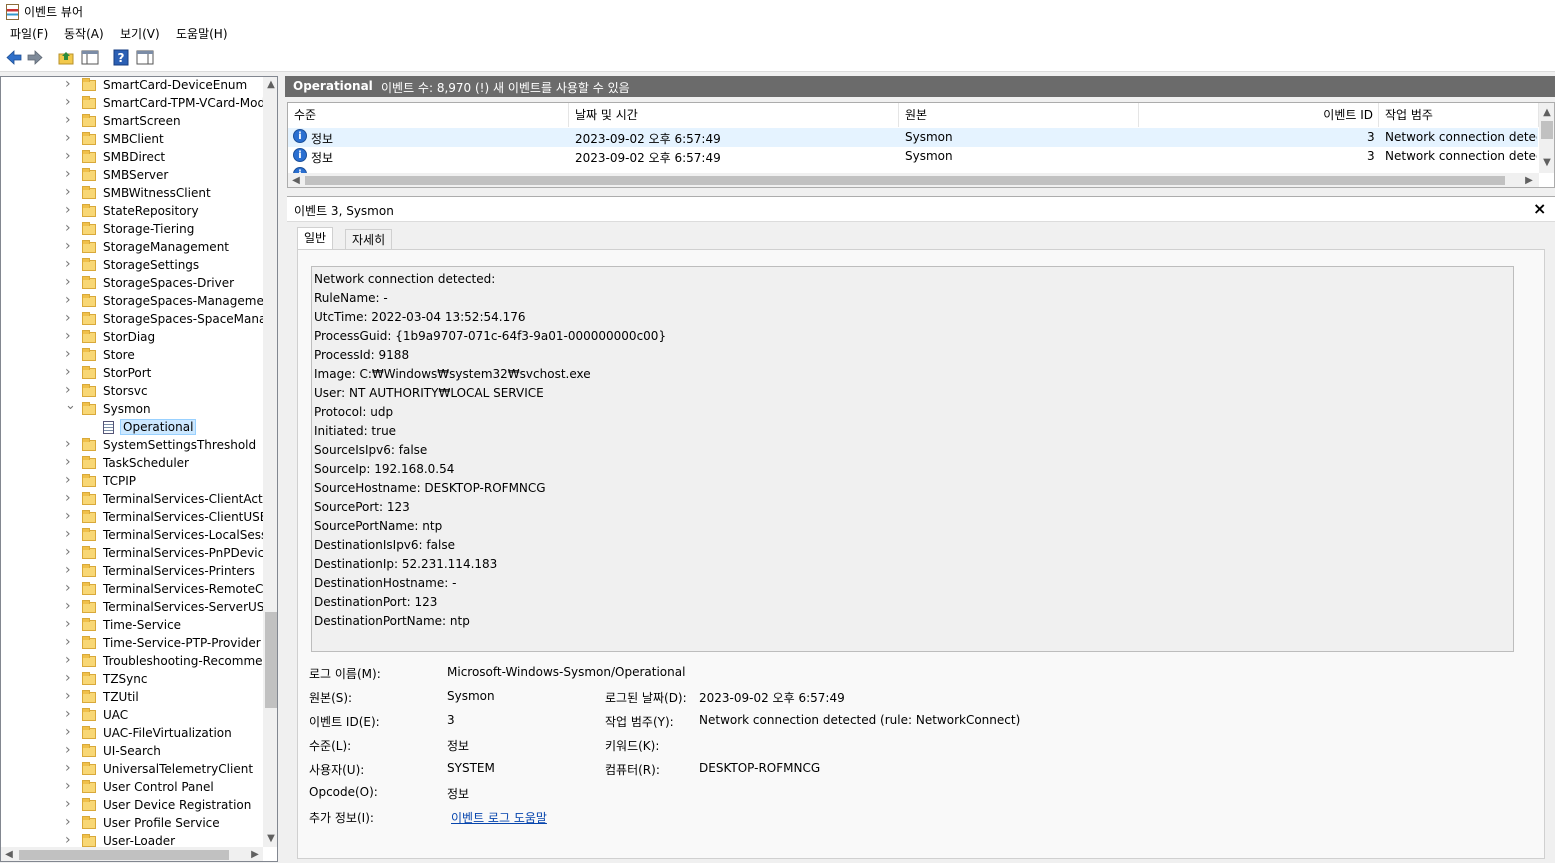  Describe the element at coordinates (132, 194) in the screenshot. I see `tree-item-folder: › SMBWitnessClient` at that location.